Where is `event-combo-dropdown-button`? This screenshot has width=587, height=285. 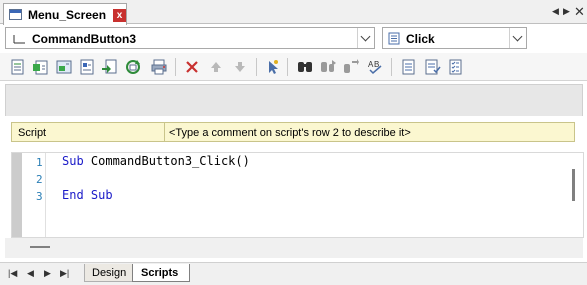 event-combo-dropdown-button is located at coordinates (517, 38).